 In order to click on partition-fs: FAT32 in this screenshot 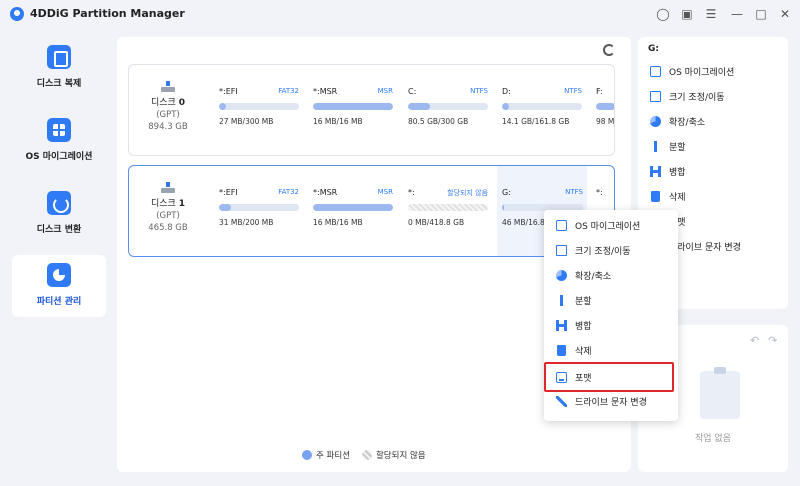, I will do `click(288, 91)`.